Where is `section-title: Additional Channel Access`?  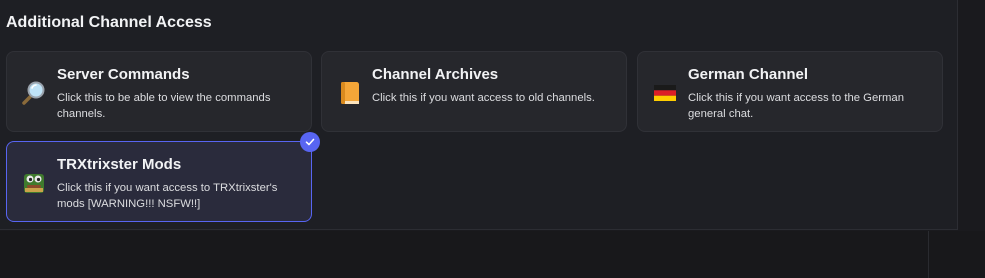
section-title: Additional Channel Access is located at coordinates (109, 22).